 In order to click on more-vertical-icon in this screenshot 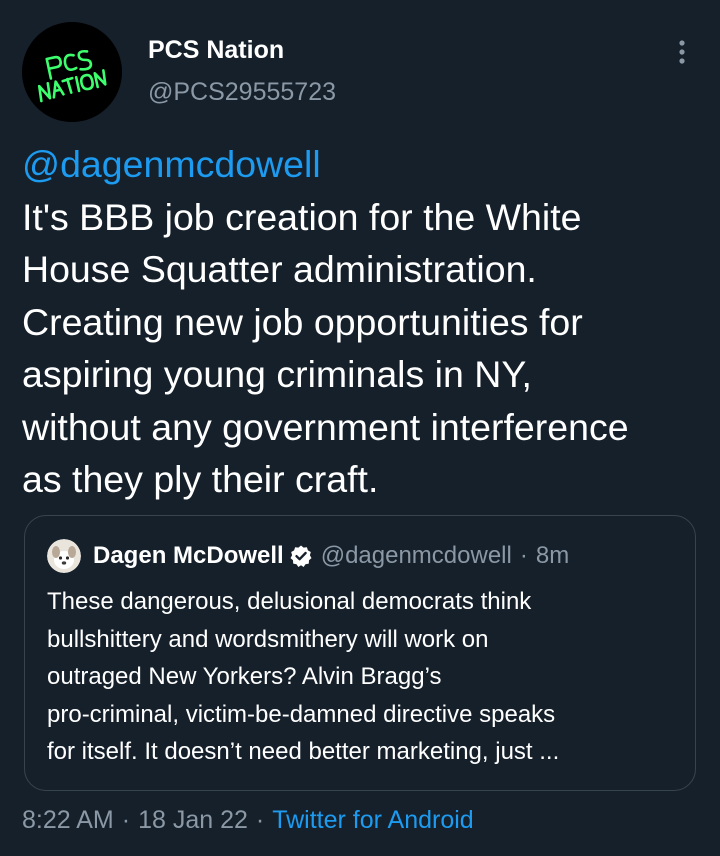, I will do `click(682, 52)`.